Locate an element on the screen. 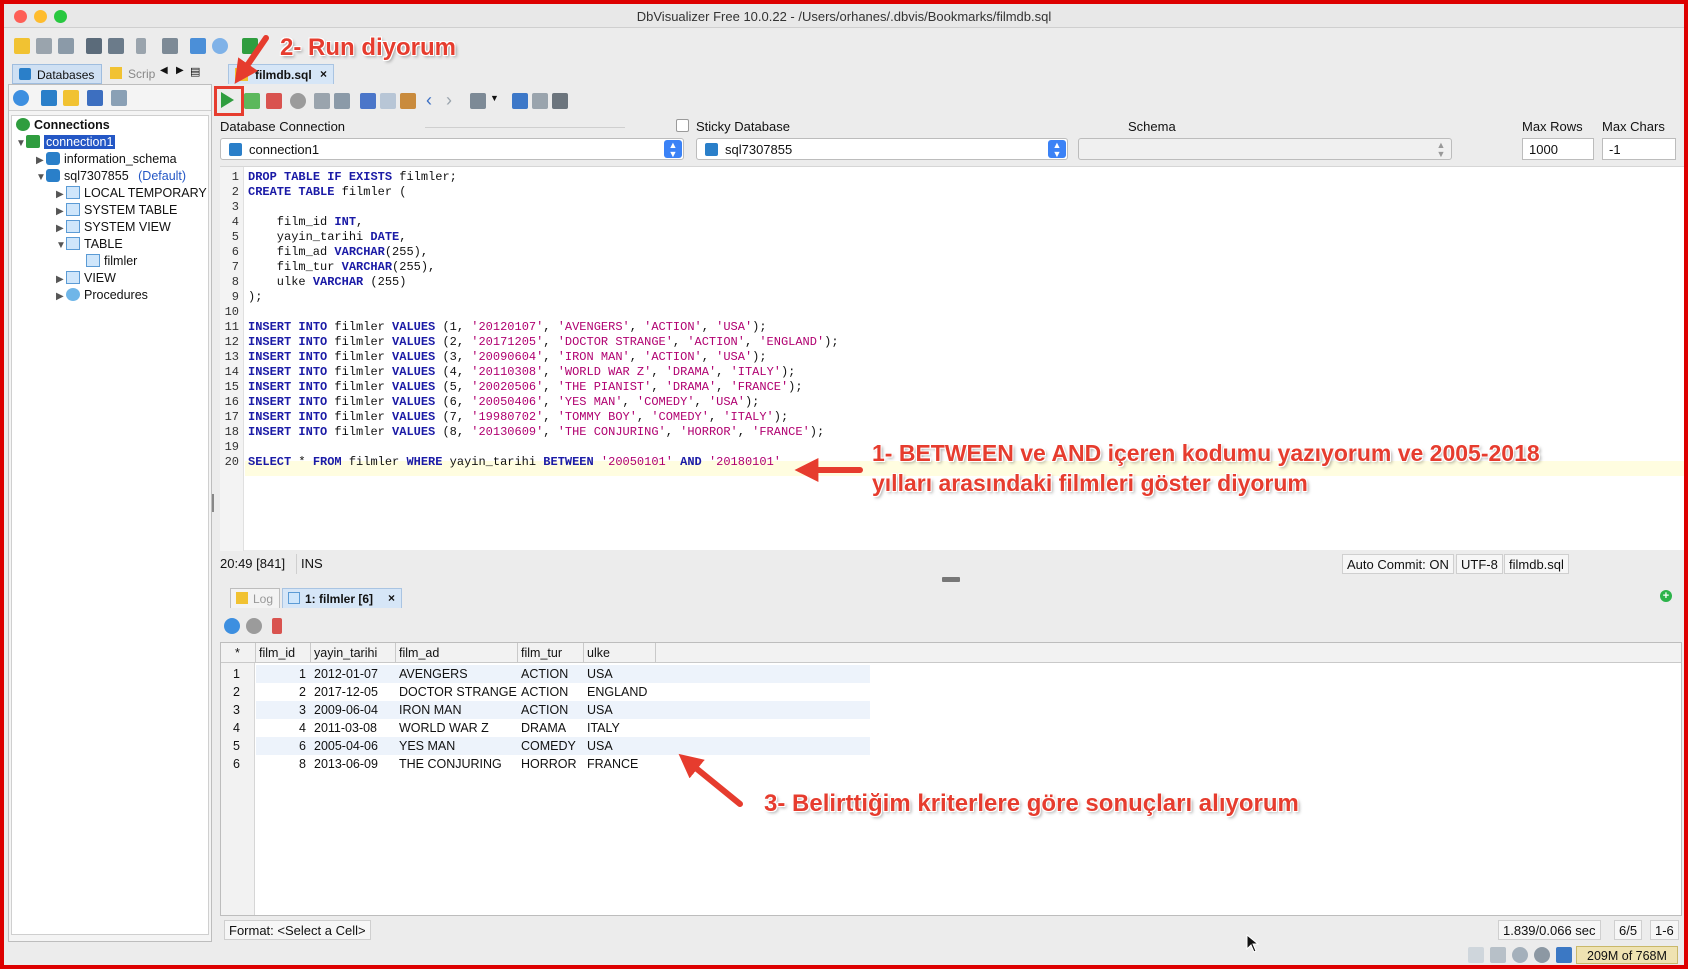  cell-yayin-tarihi: 2013-06-09 is located at coordinates (346, 764).